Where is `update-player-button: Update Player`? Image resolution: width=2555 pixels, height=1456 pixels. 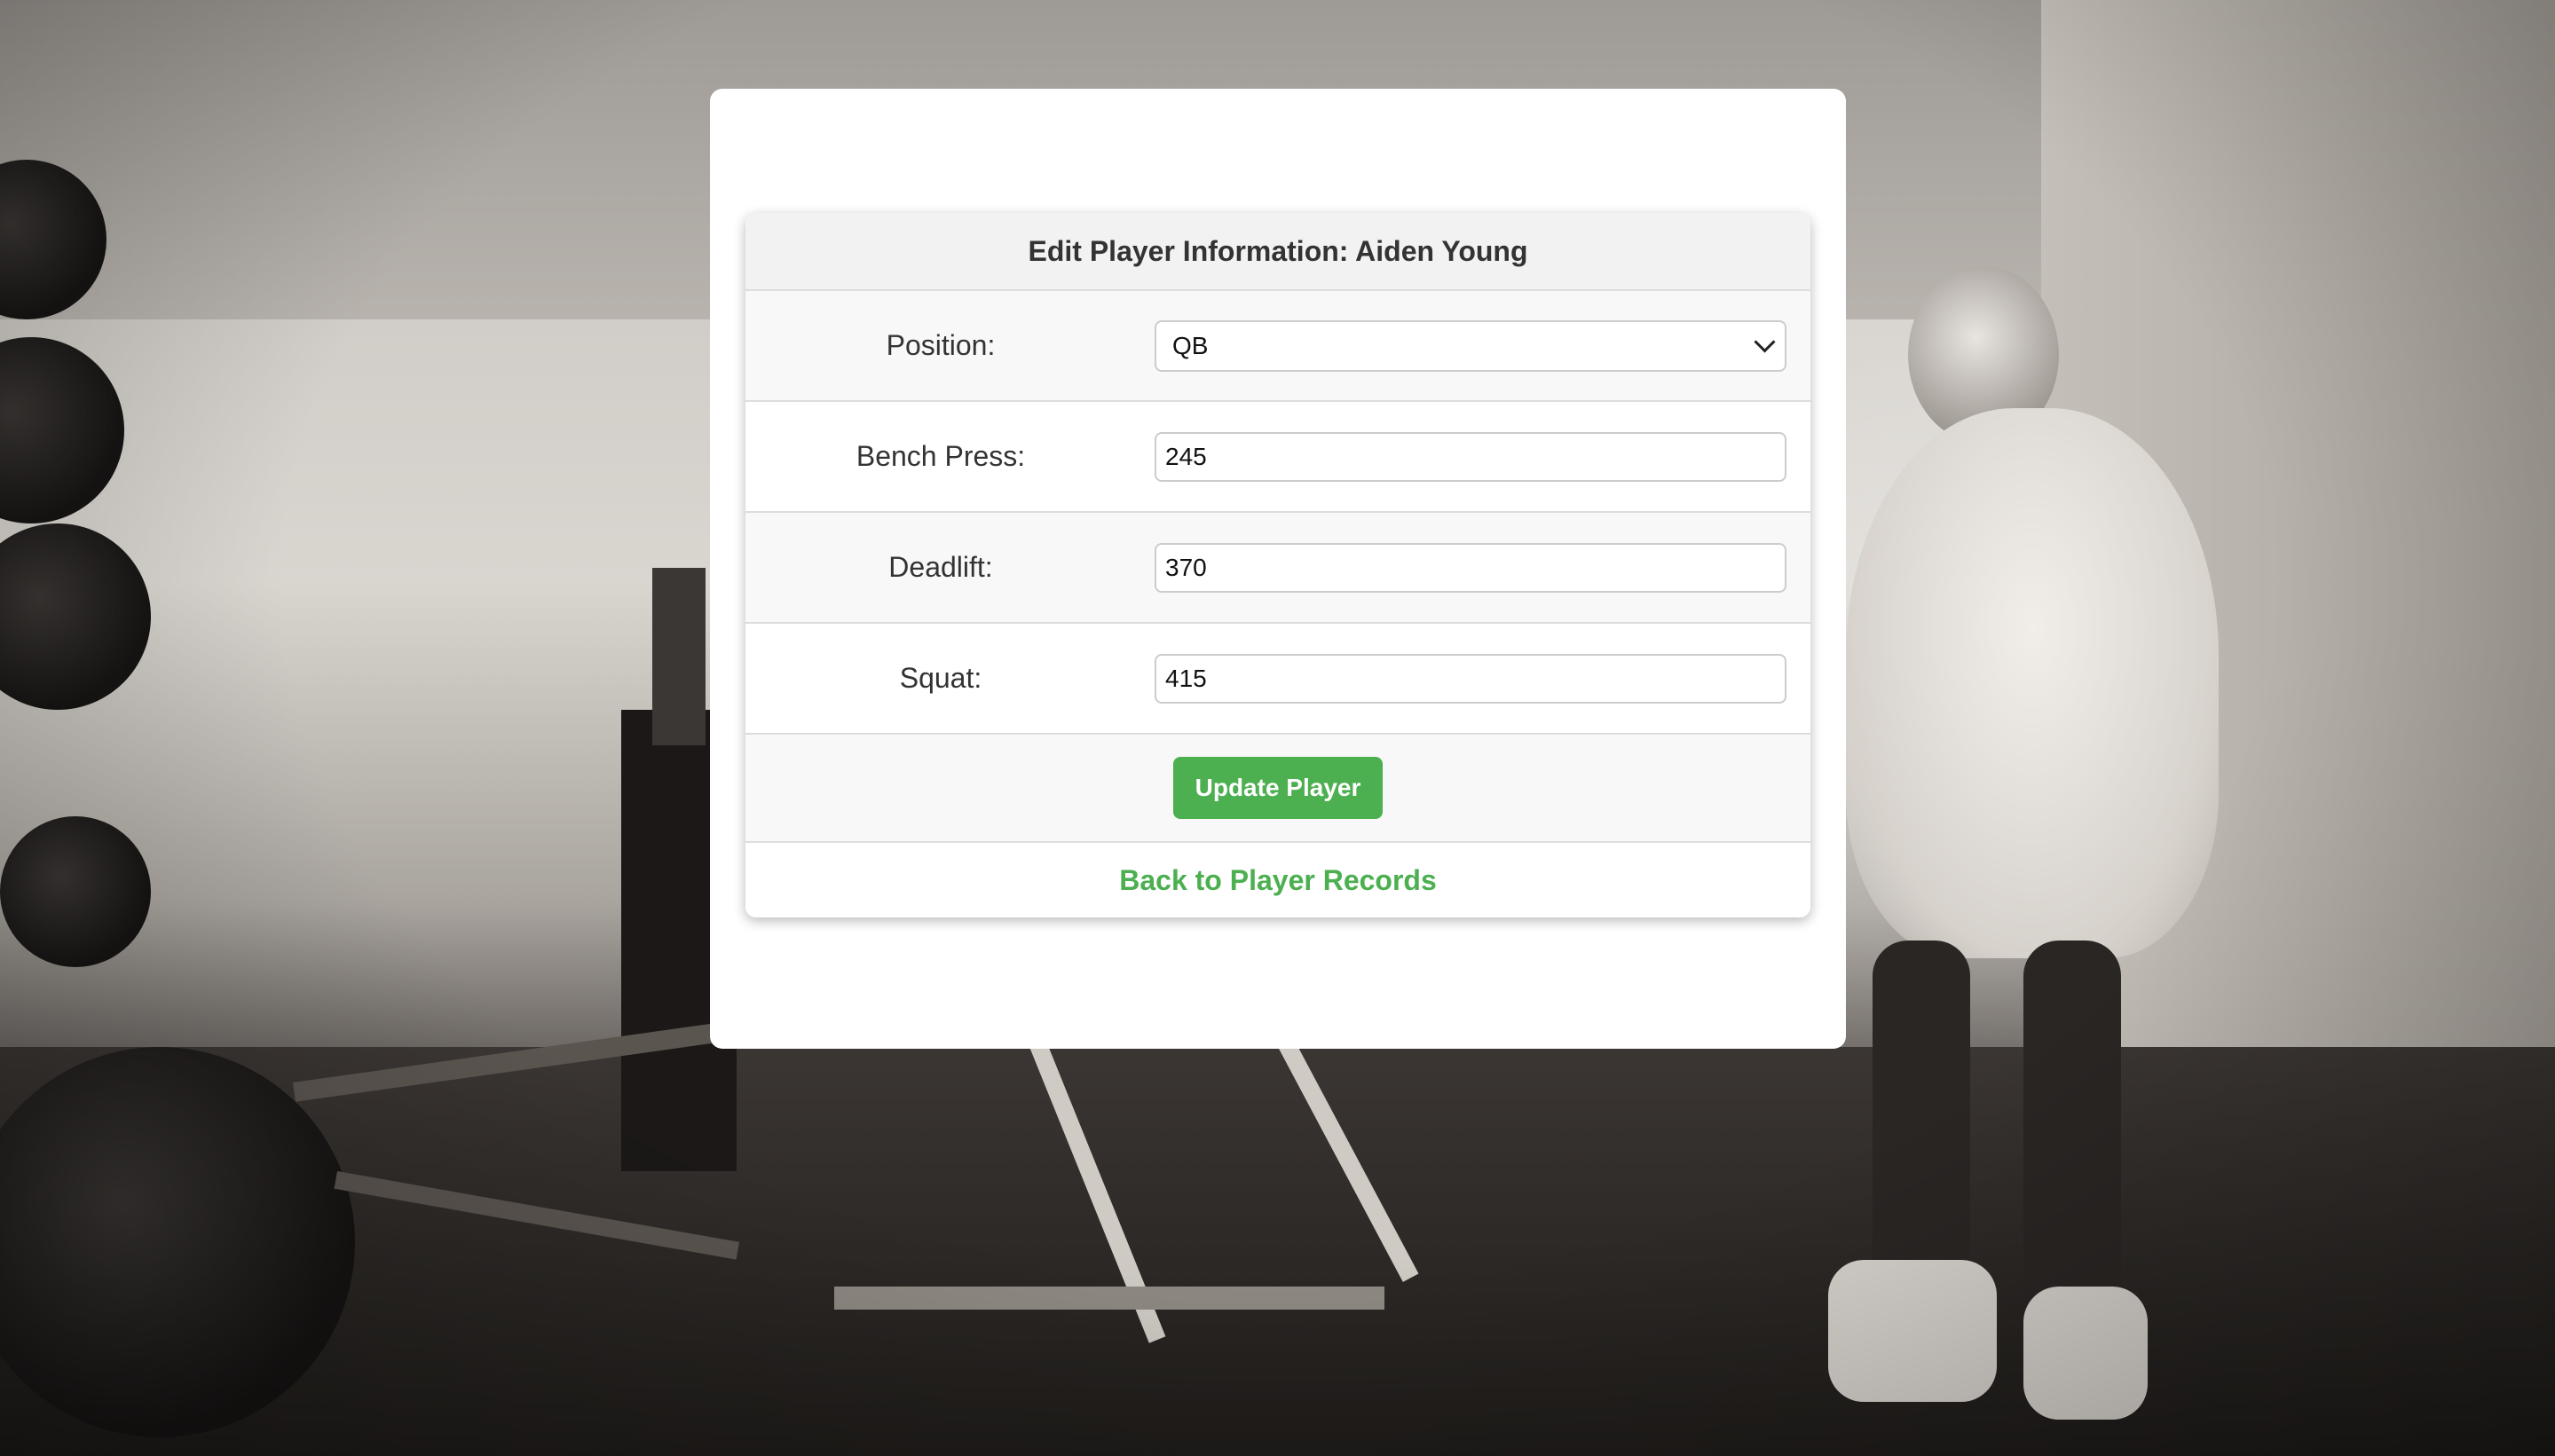
update-player-button: Update Player is located at coordinates (1278, 788).